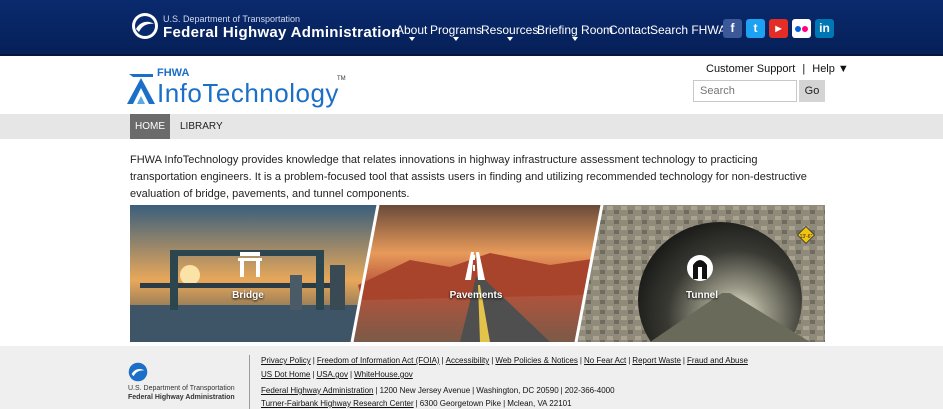 This screenshot has width=943, height=409. I want to click on help-links: Customer Support | Help ▼, so click(777, 69).